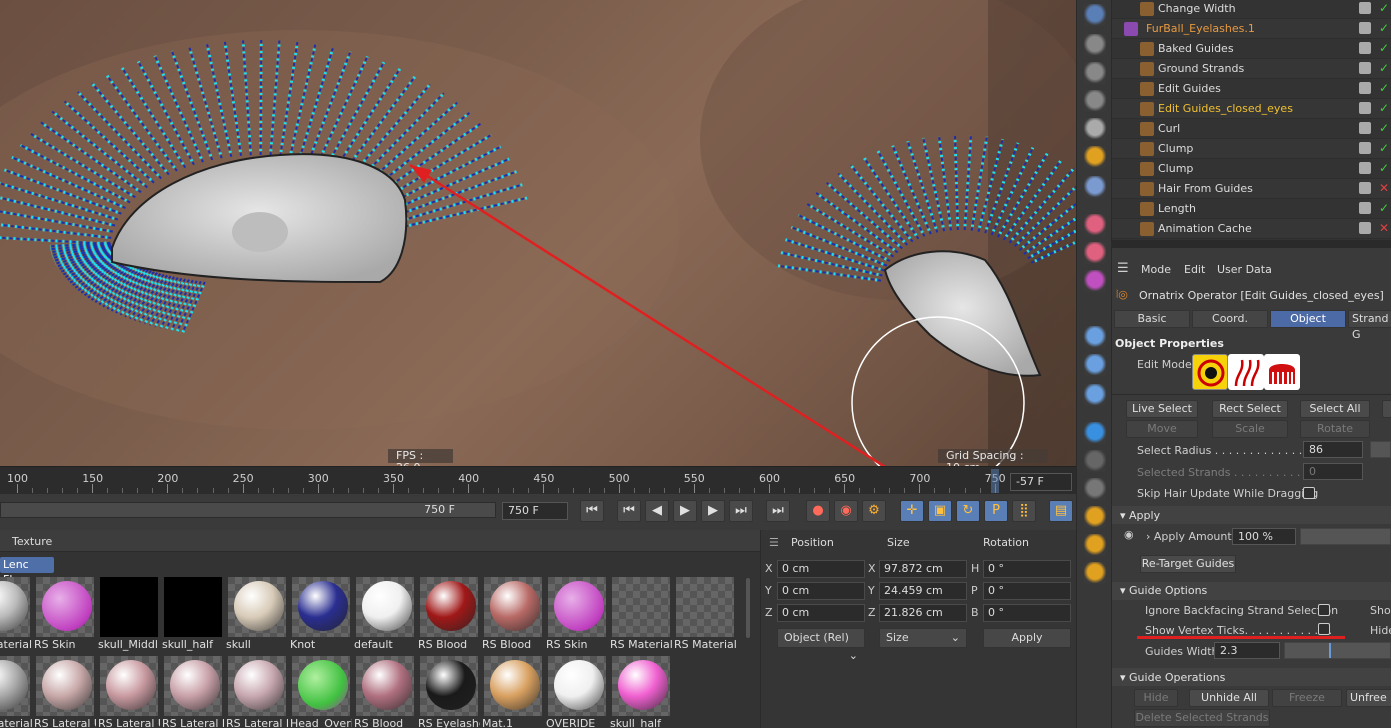 This screenshot has height=728, width=1391. I want to click on material-swatch: Mat.1, so click(513, 692).